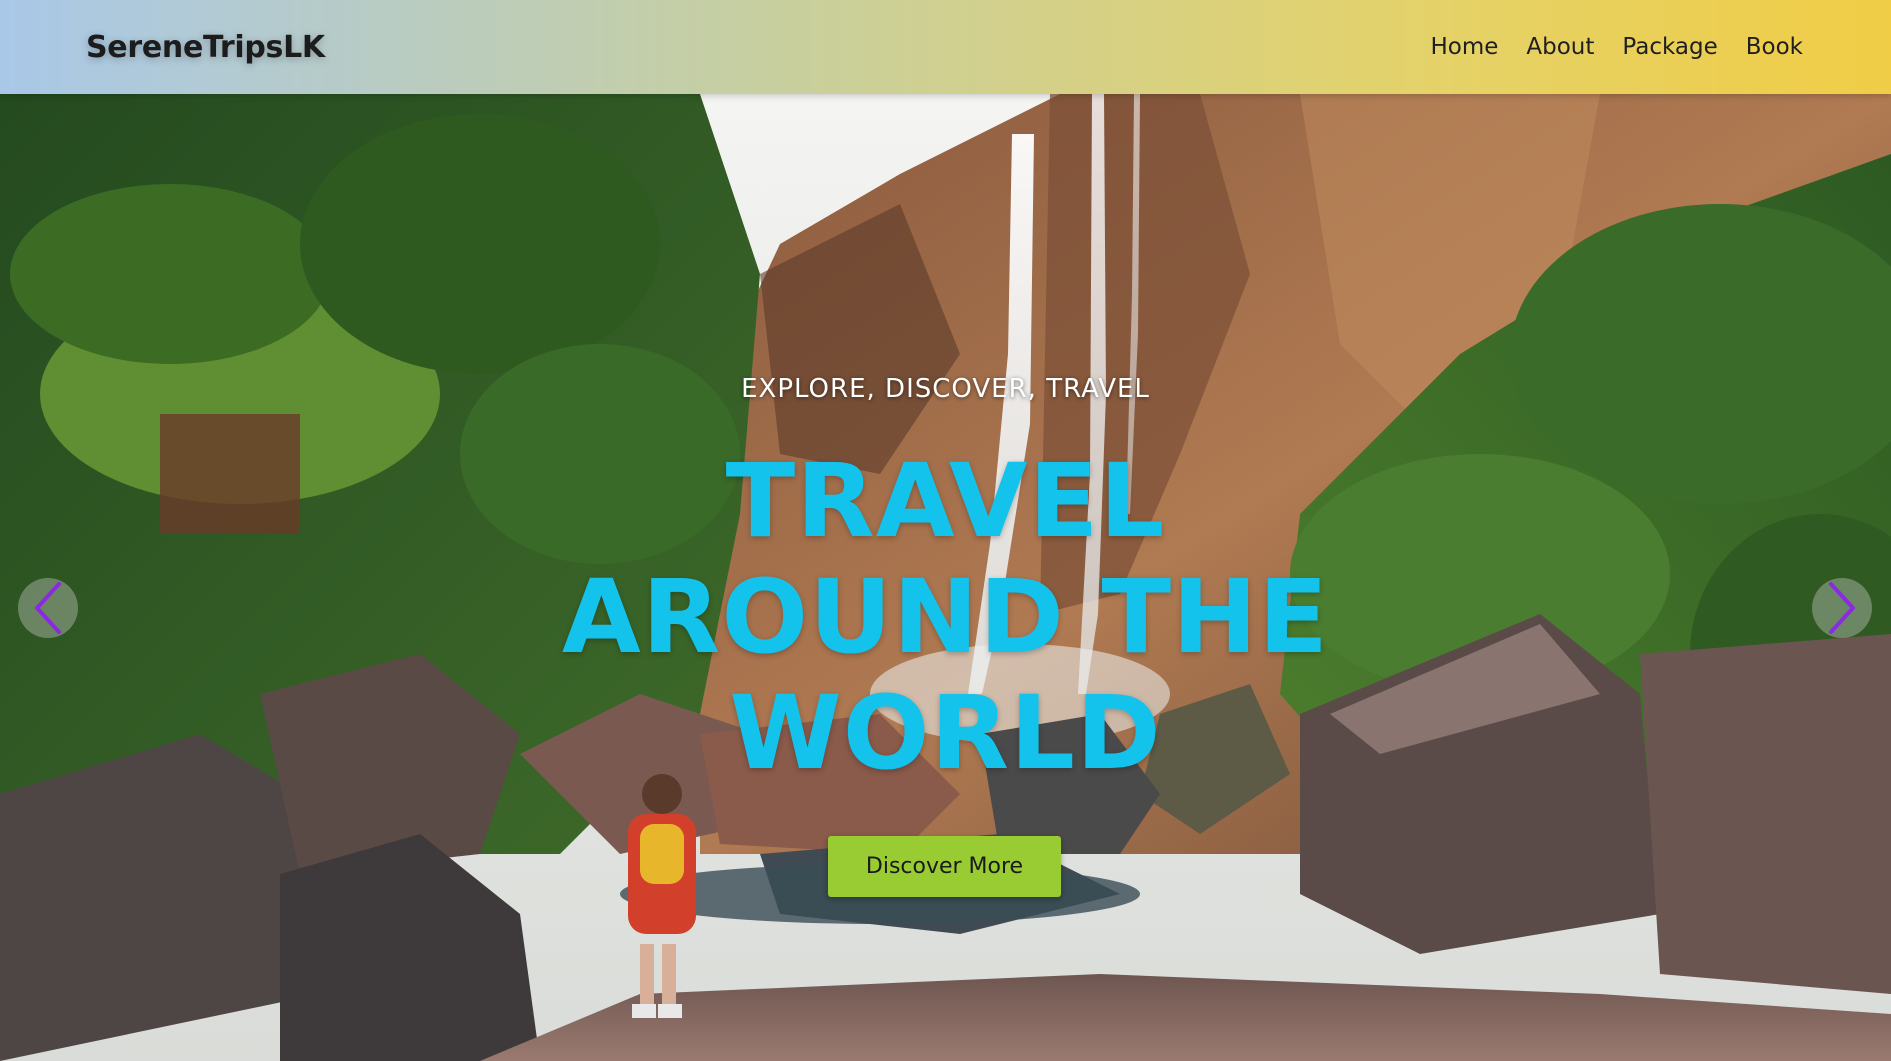 Image resolution: width=1891 pixels, height=1061 pixels. What do you see at coordinates (945, 733) in the screenshot?
I see `headline-line: WORLD` at bounding box center [945, 733].